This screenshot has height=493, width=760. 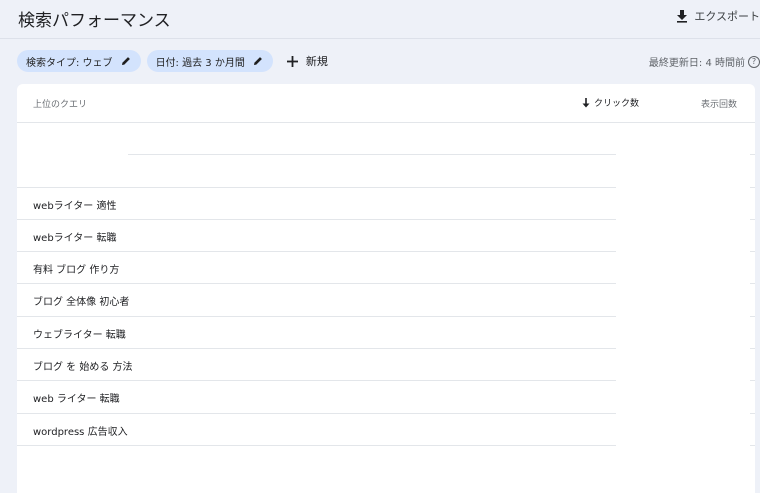 I want to click on query-cell: webライター 転職, so click(x=75, y=238).